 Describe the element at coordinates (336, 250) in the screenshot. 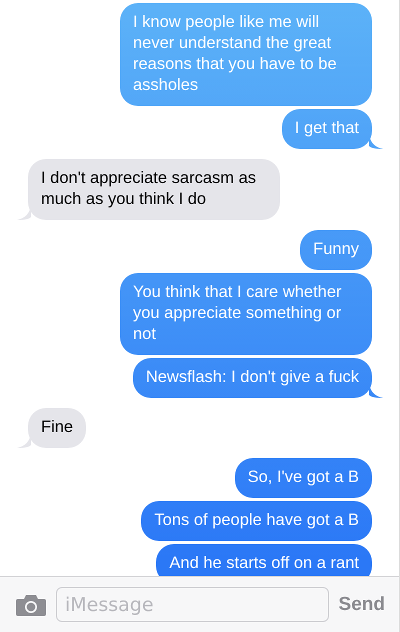

I see `message-bubble: Funny` at that location.